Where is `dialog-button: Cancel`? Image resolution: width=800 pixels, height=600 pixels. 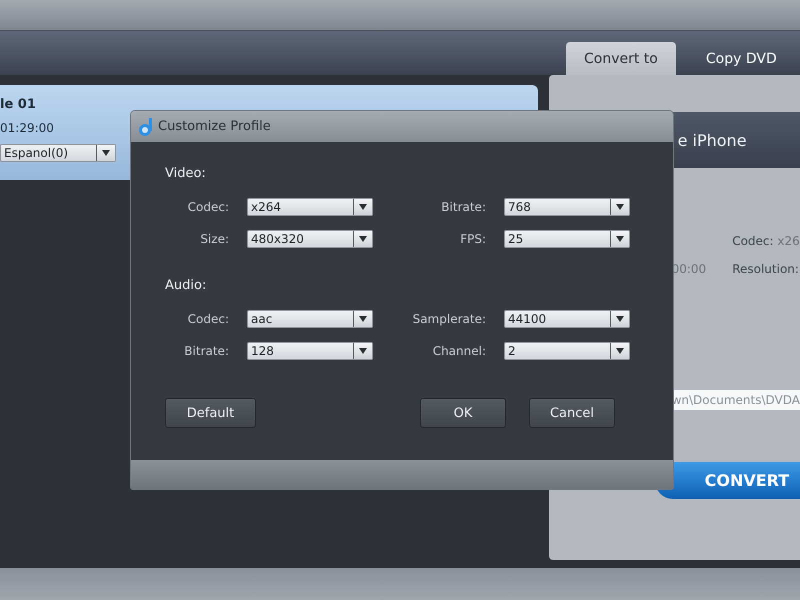 dialog-button: Cancel is located at coordinates (572, 413).